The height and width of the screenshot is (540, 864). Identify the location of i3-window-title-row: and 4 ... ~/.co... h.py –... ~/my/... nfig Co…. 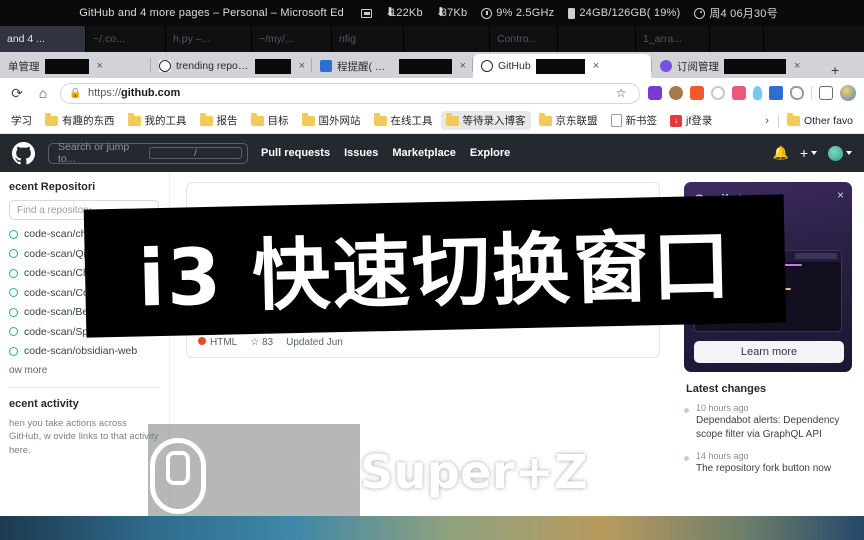
(432, 39).